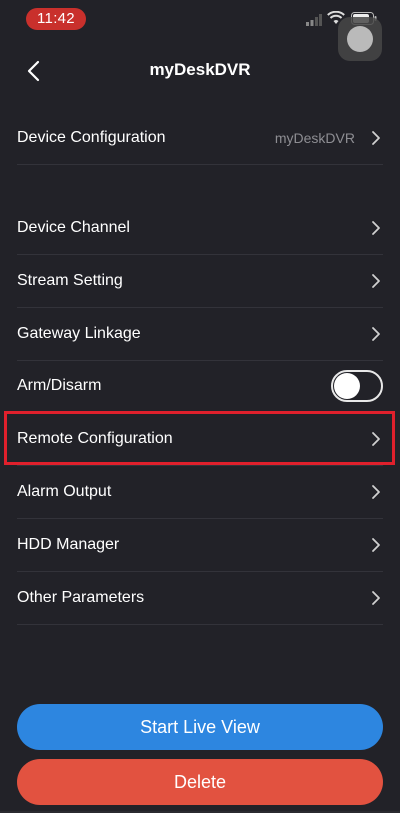 This screenshot has height=813, width=400. Describe the element at coordinates (200, 439) in the screenshot. I see `row-remote-configuration: Remote Configuration` at that location.